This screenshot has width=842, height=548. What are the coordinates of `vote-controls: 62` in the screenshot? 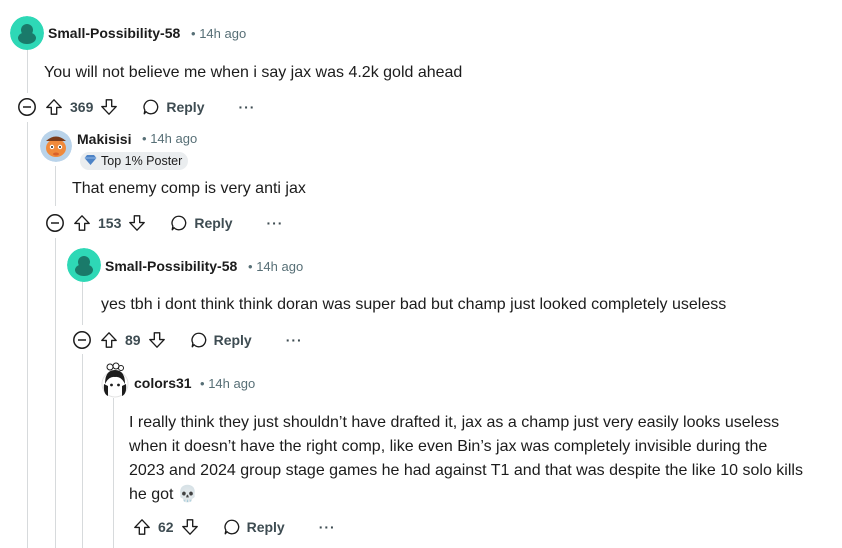 It's located at (166, 527).